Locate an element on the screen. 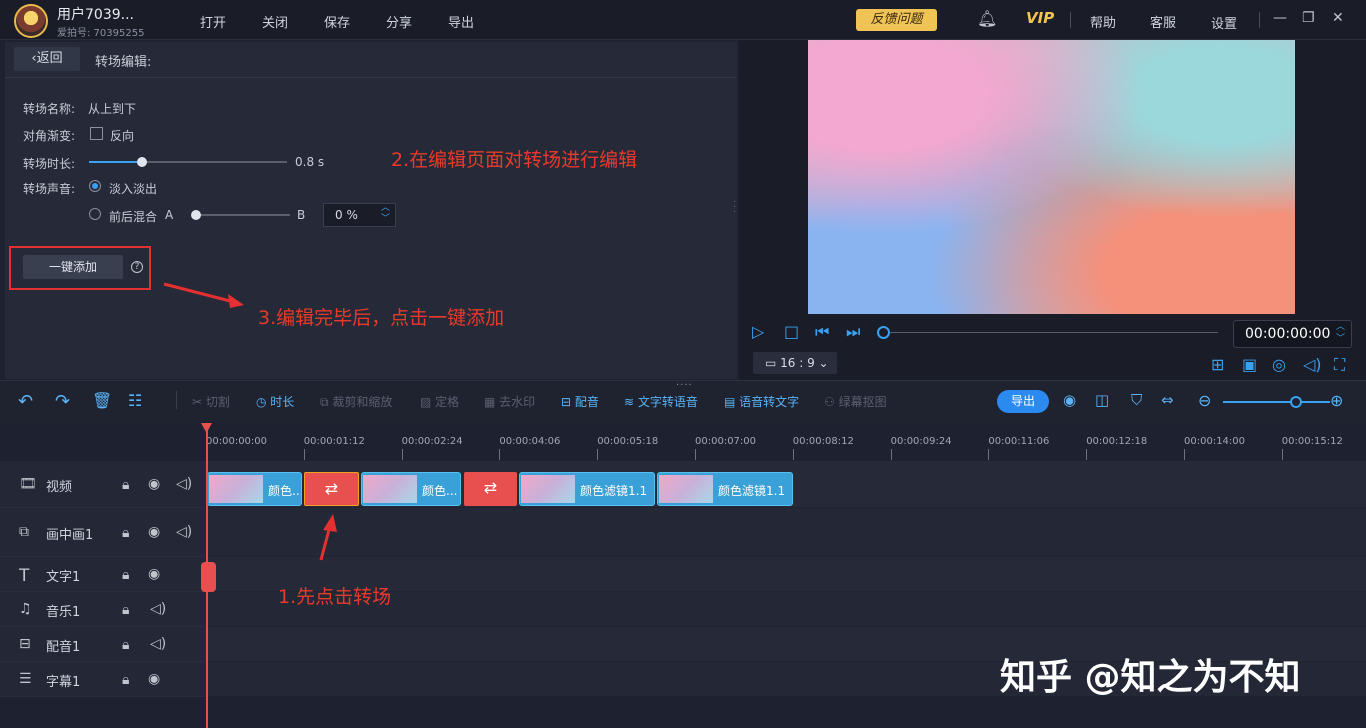  zoom-slider is located at coordinates (1276, 402).